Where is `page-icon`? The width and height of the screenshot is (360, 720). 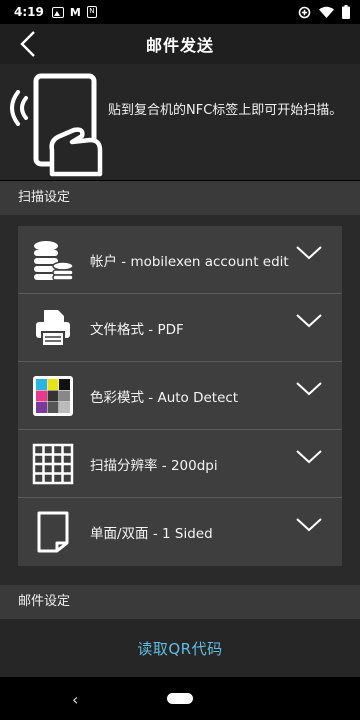
page-icon is located at coordinates (53, 532).